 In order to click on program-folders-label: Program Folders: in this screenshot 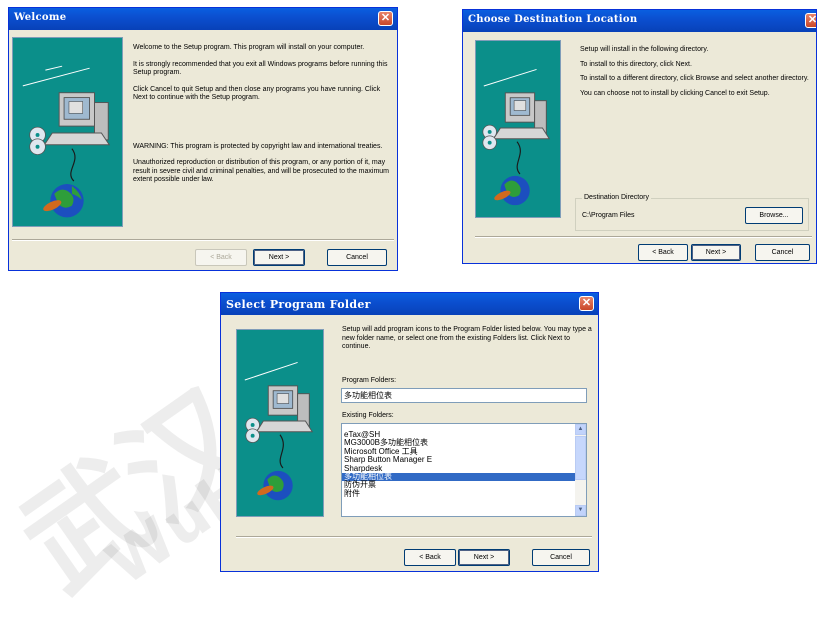, I will do `click(369, 380)`.